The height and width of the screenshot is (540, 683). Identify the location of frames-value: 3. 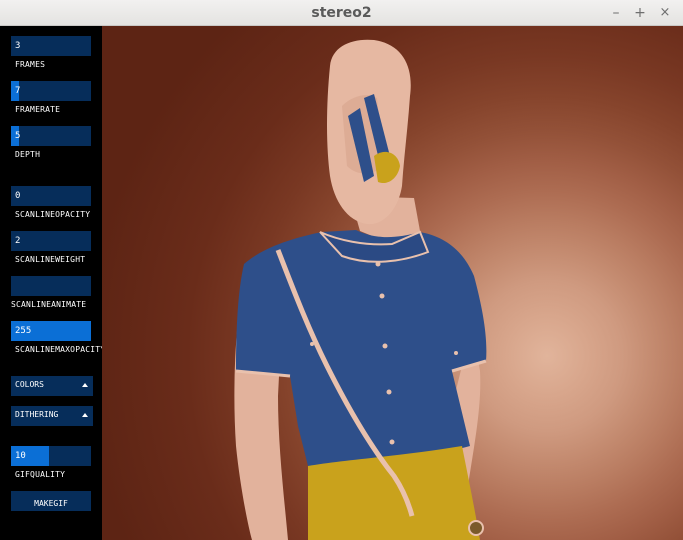
(18, 46).